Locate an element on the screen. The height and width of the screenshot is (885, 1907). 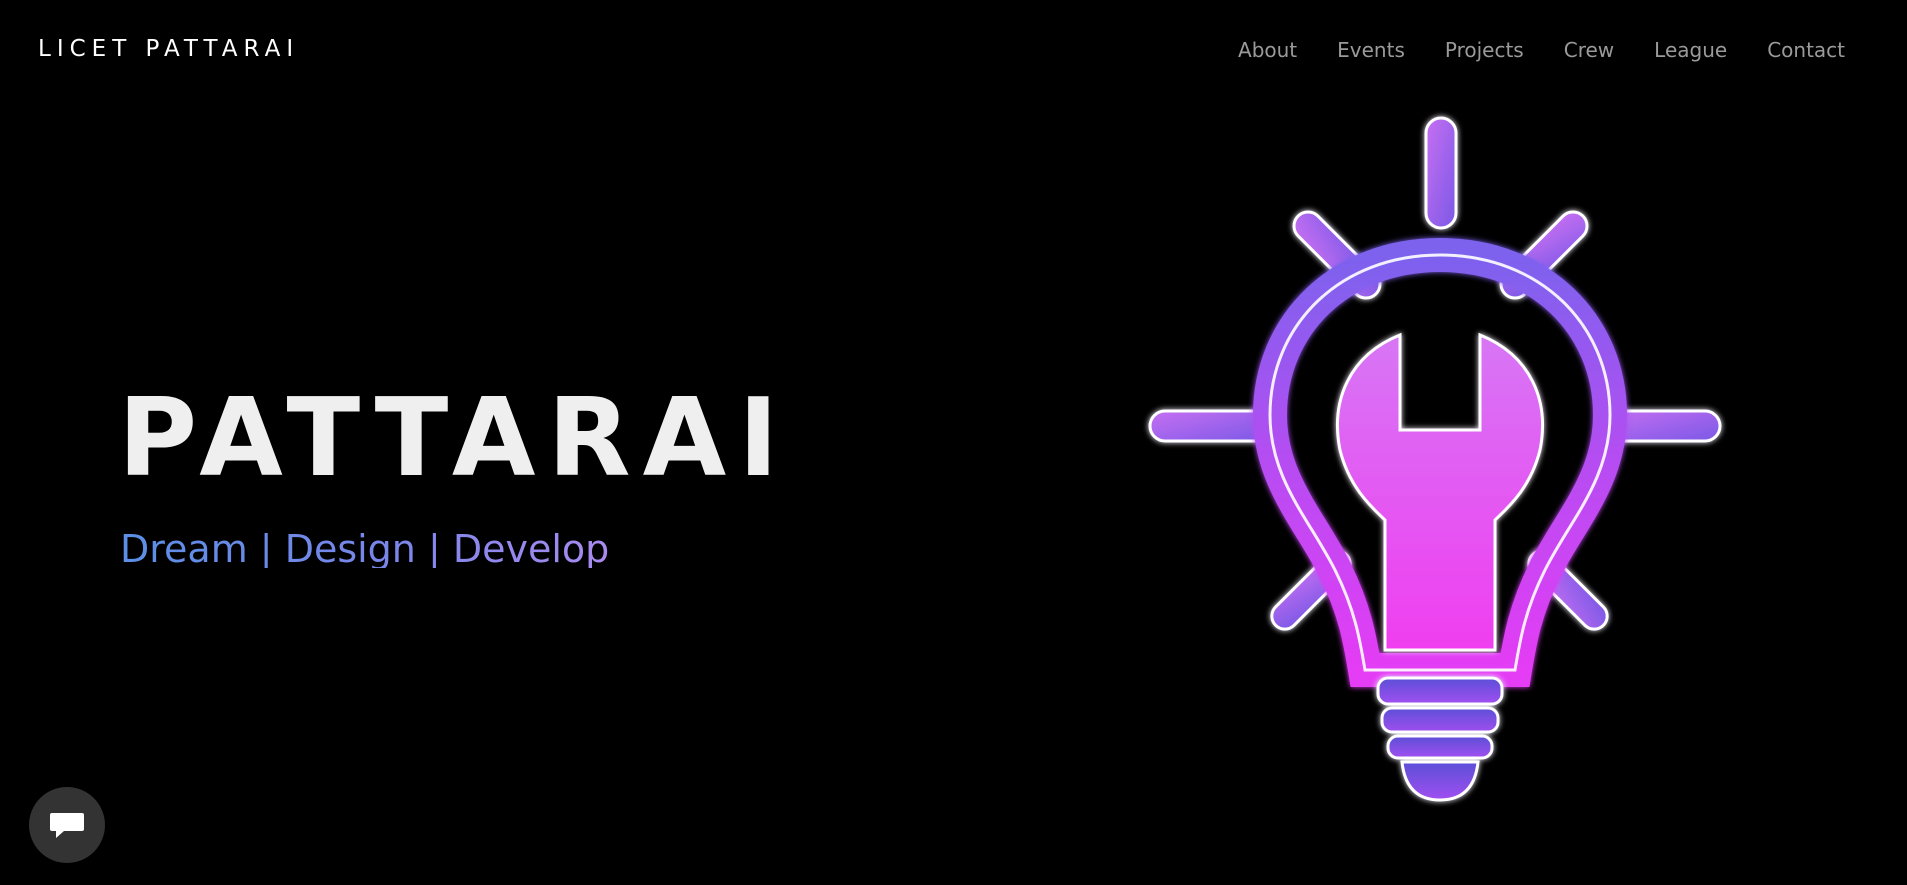
nav-about-link: About is located at coordinates (1267, 50).